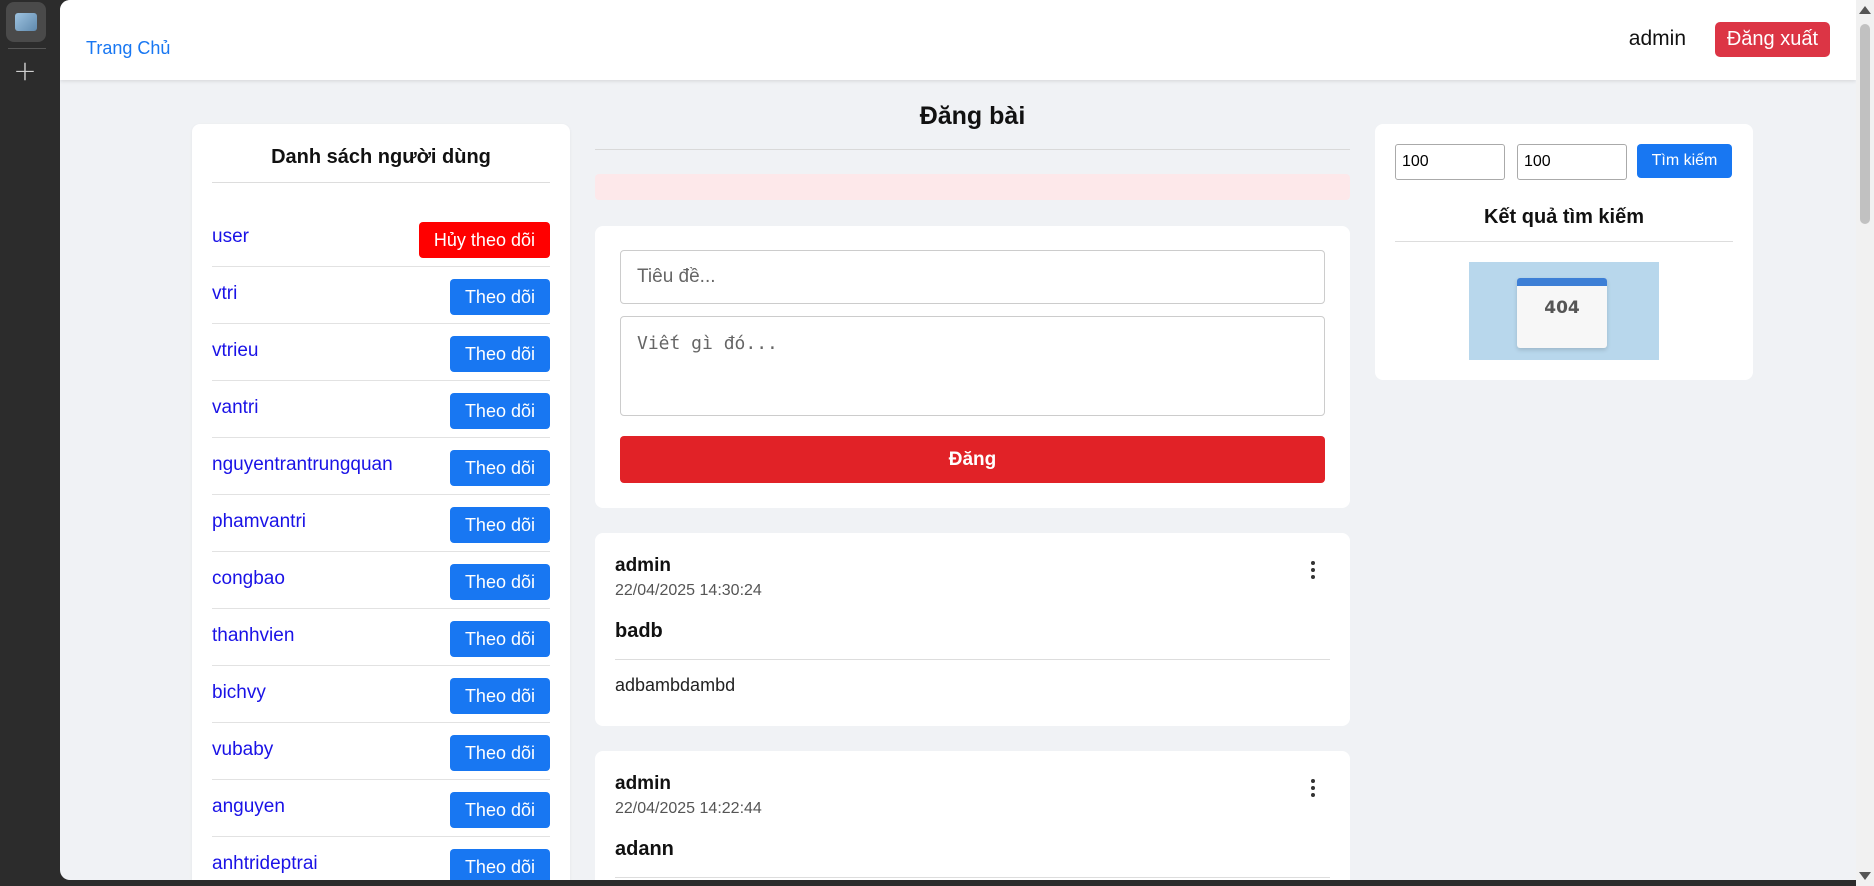 The image size is (1874, 886). I want to click on user-row: anguyen Theo dõi, so click(381, 808).